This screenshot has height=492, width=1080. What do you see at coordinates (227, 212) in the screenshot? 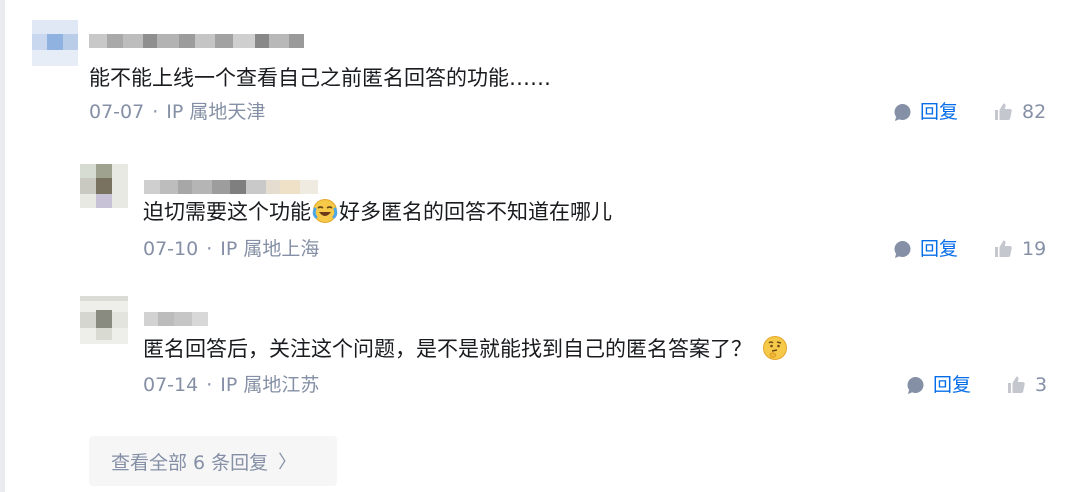
I see `comment-text-part-1: 迫切需要这个功能` at bounding box center [227, 212].